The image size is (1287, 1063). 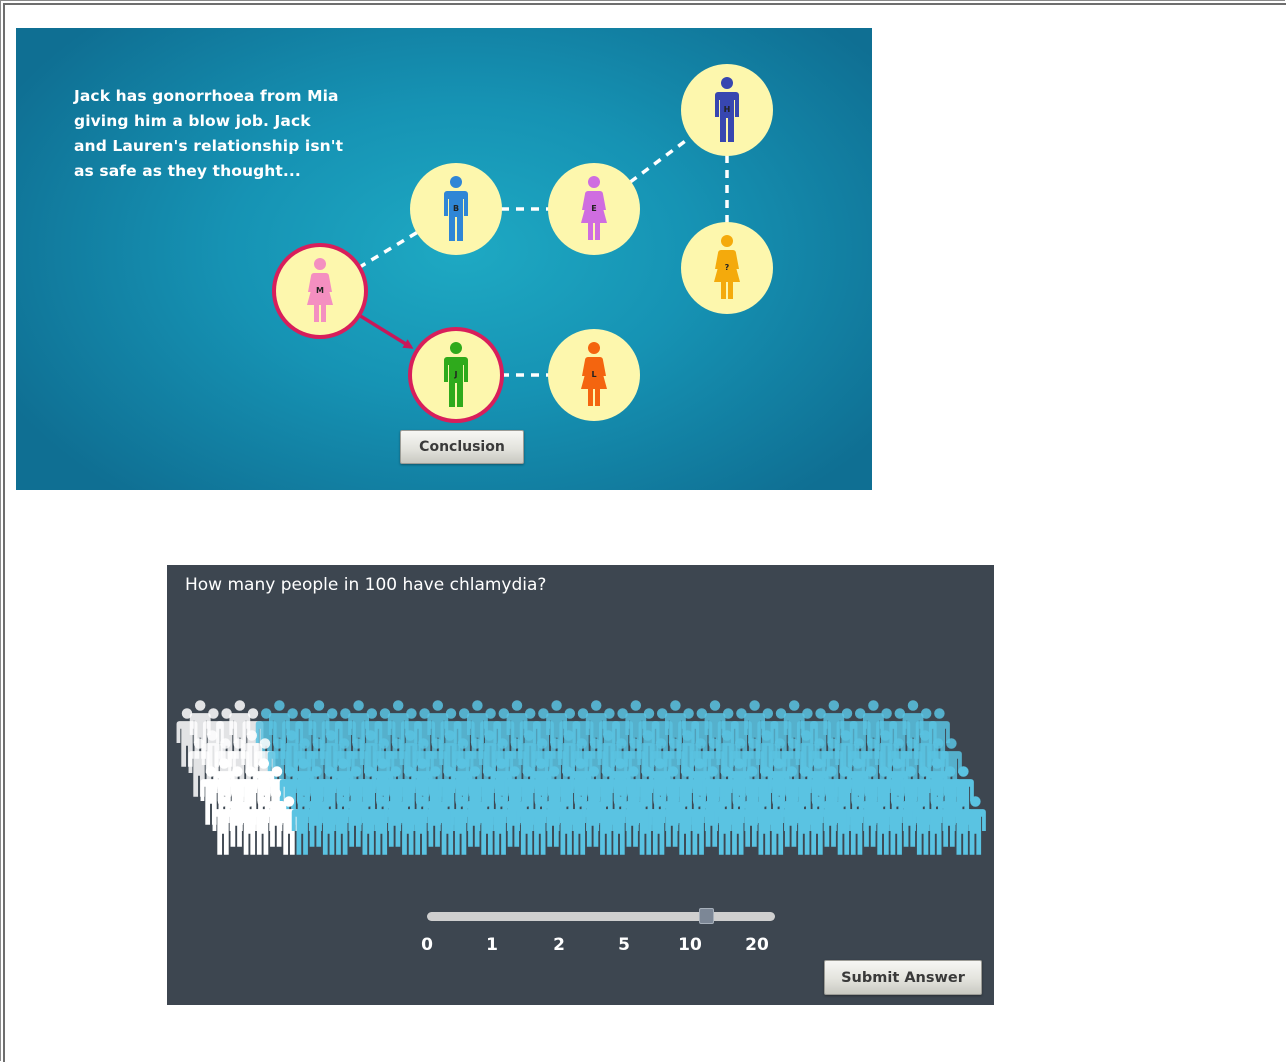 What do you see at coordinates (660, 159) in the screenshot?
I see `link-E-H` at bounding box center [660, 159].